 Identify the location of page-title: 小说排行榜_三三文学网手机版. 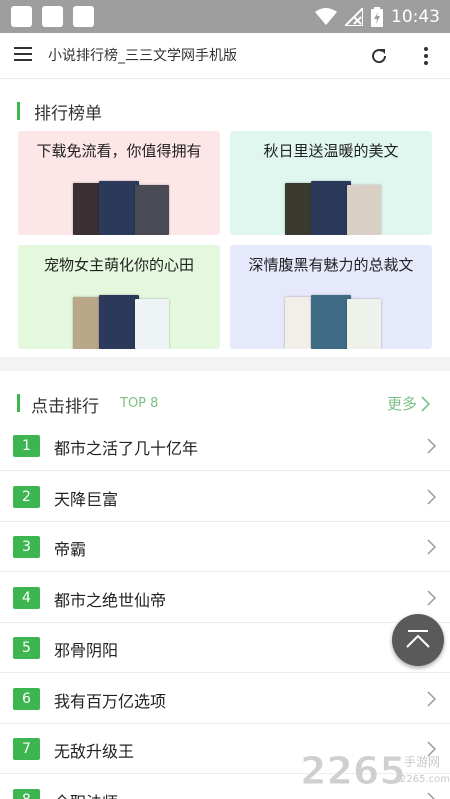
(142, 56).